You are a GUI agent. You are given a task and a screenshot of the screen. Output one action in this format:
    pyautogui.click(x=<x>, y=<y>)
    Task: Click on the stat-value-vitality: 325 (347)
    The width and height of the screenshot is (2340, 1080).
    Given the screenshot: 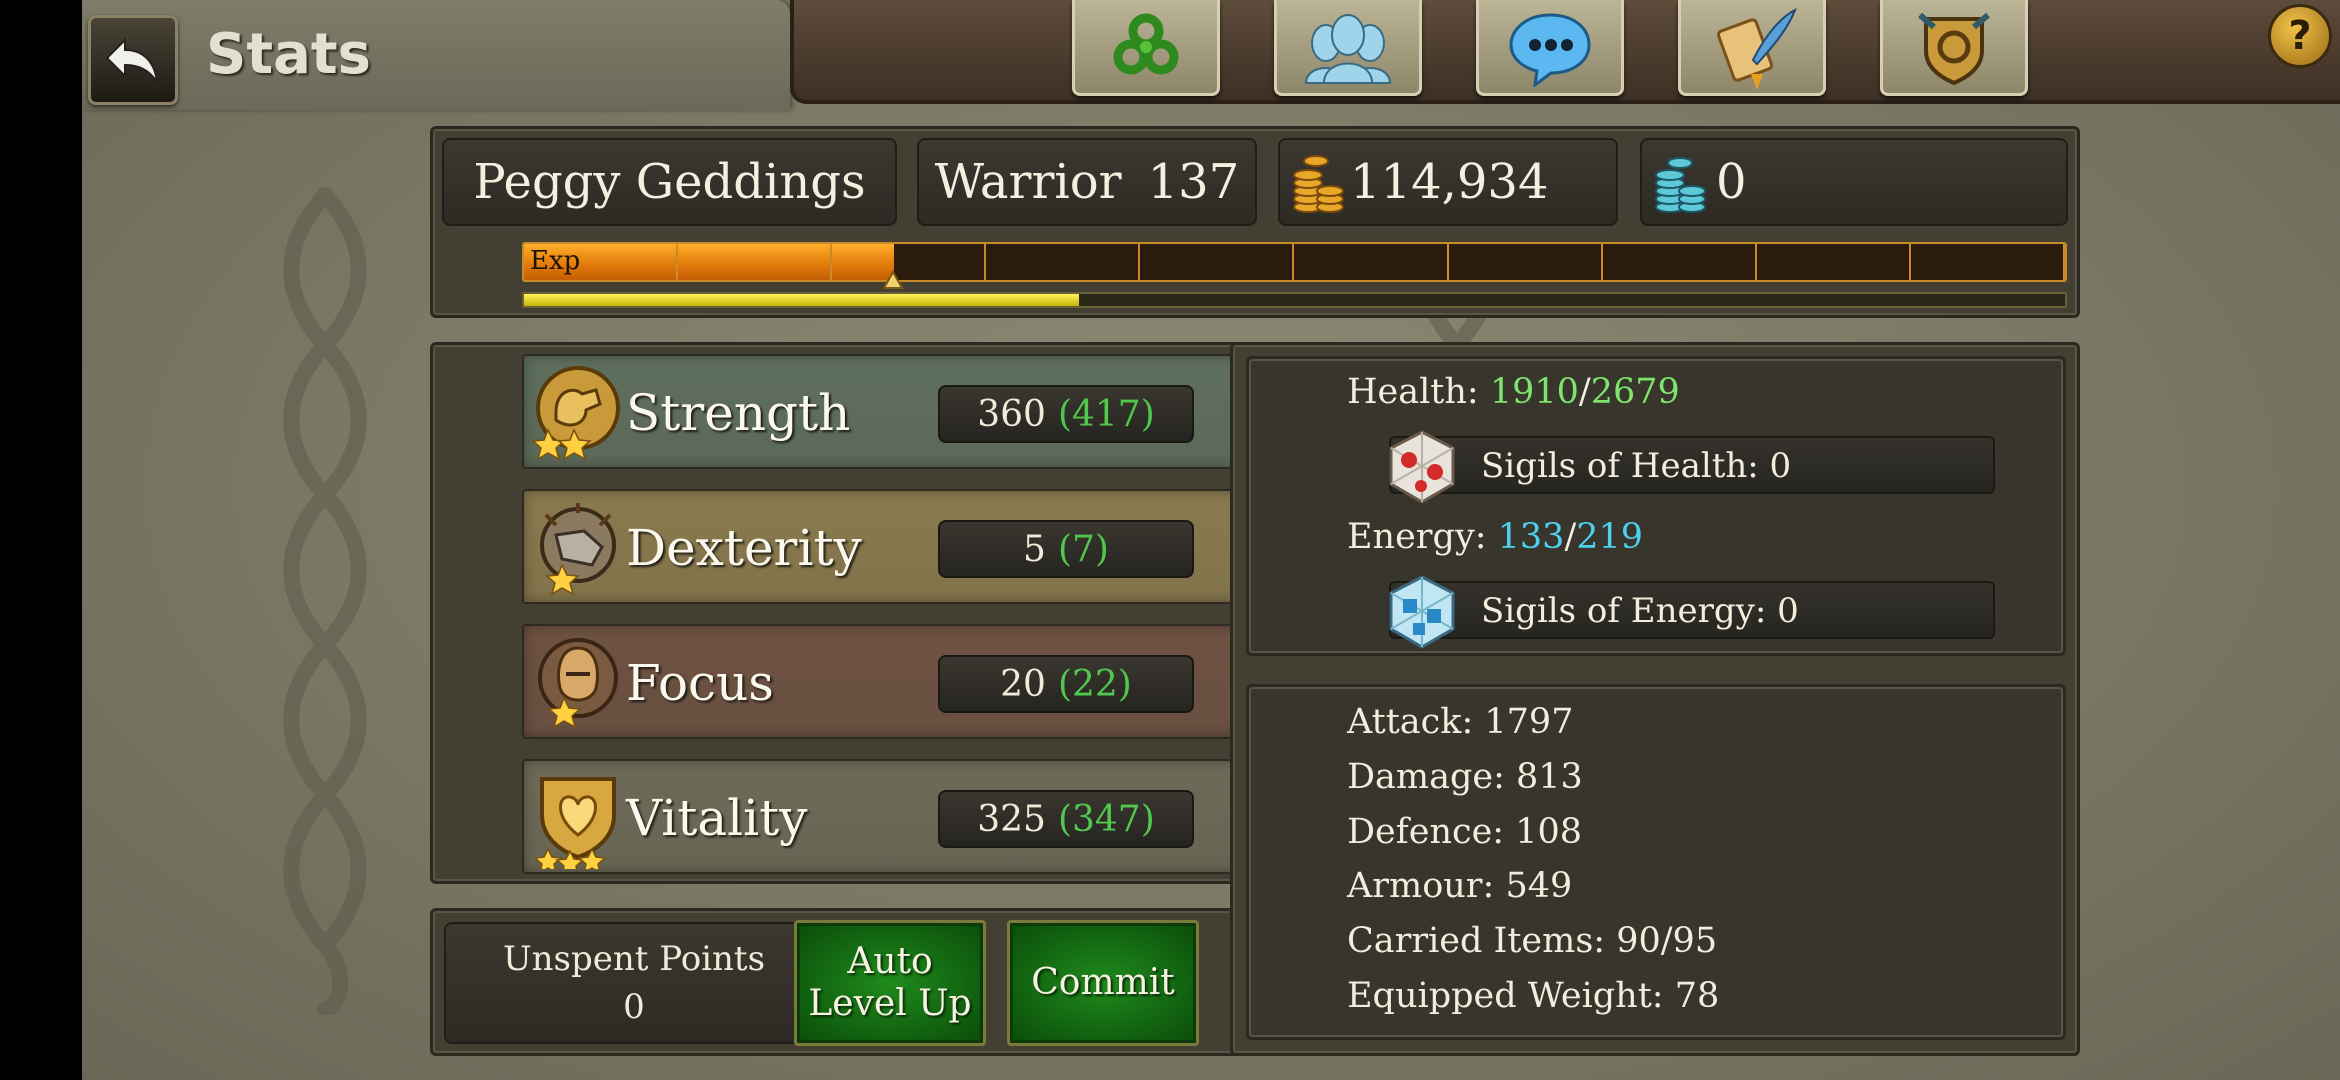 What is the action you would take?
    pyautogui.click(x=1066, y=819)
    